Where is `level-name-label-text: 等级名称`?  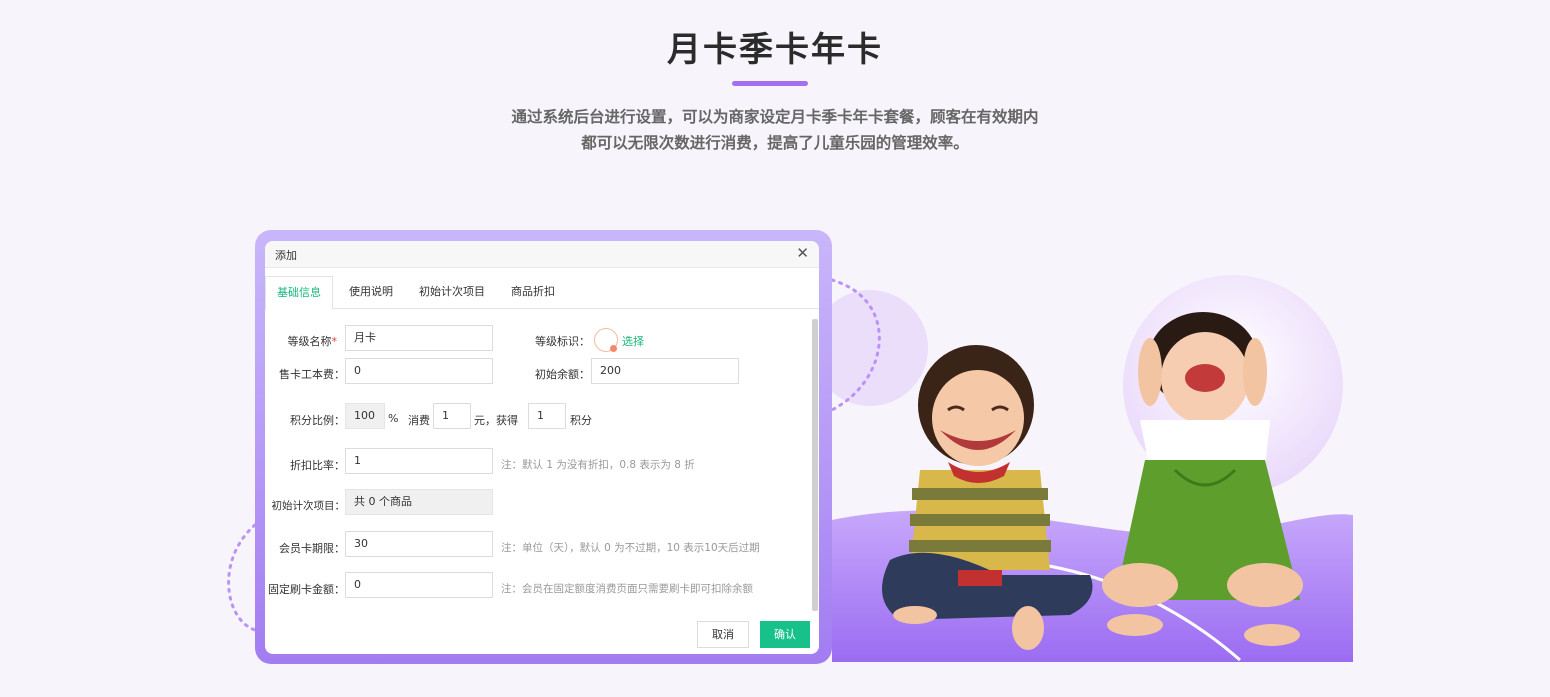 level-name-label-text: 等级名称 is located at coordinates (309, 341).